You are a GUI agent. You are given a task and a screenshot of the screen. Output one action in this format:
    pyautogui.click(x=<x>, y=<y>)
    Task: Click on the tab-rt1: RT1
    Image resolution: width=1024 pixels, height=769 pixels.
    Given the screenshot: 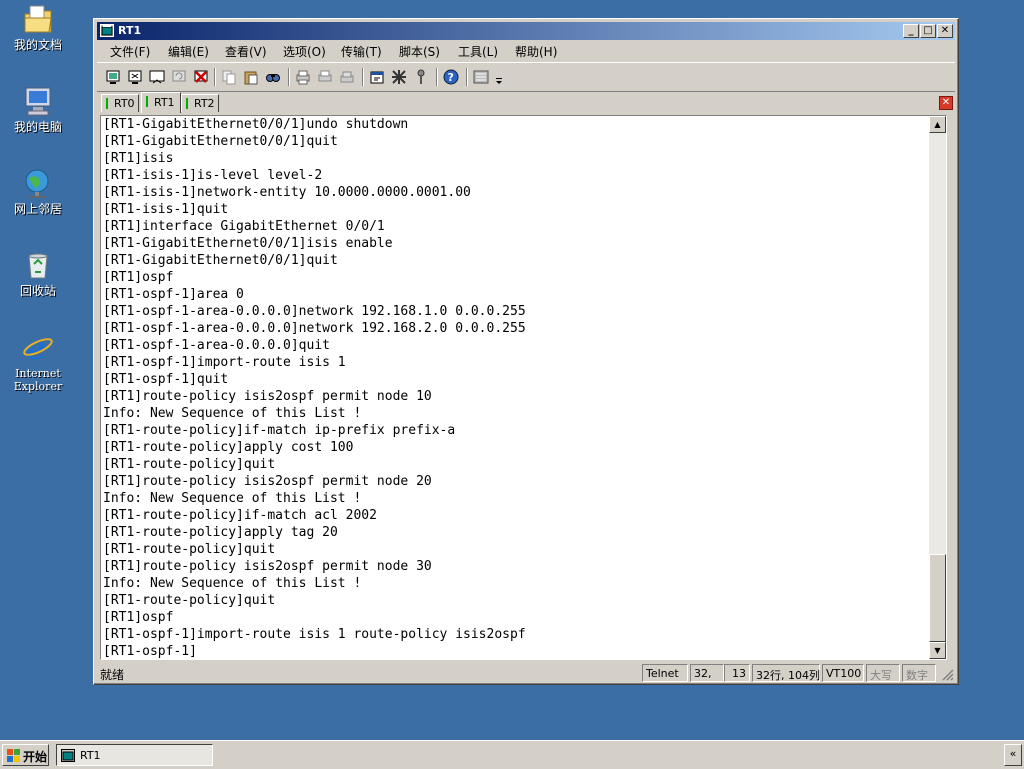 What is the action you would take?
    pyautogui.click(x=161, y=102)
    